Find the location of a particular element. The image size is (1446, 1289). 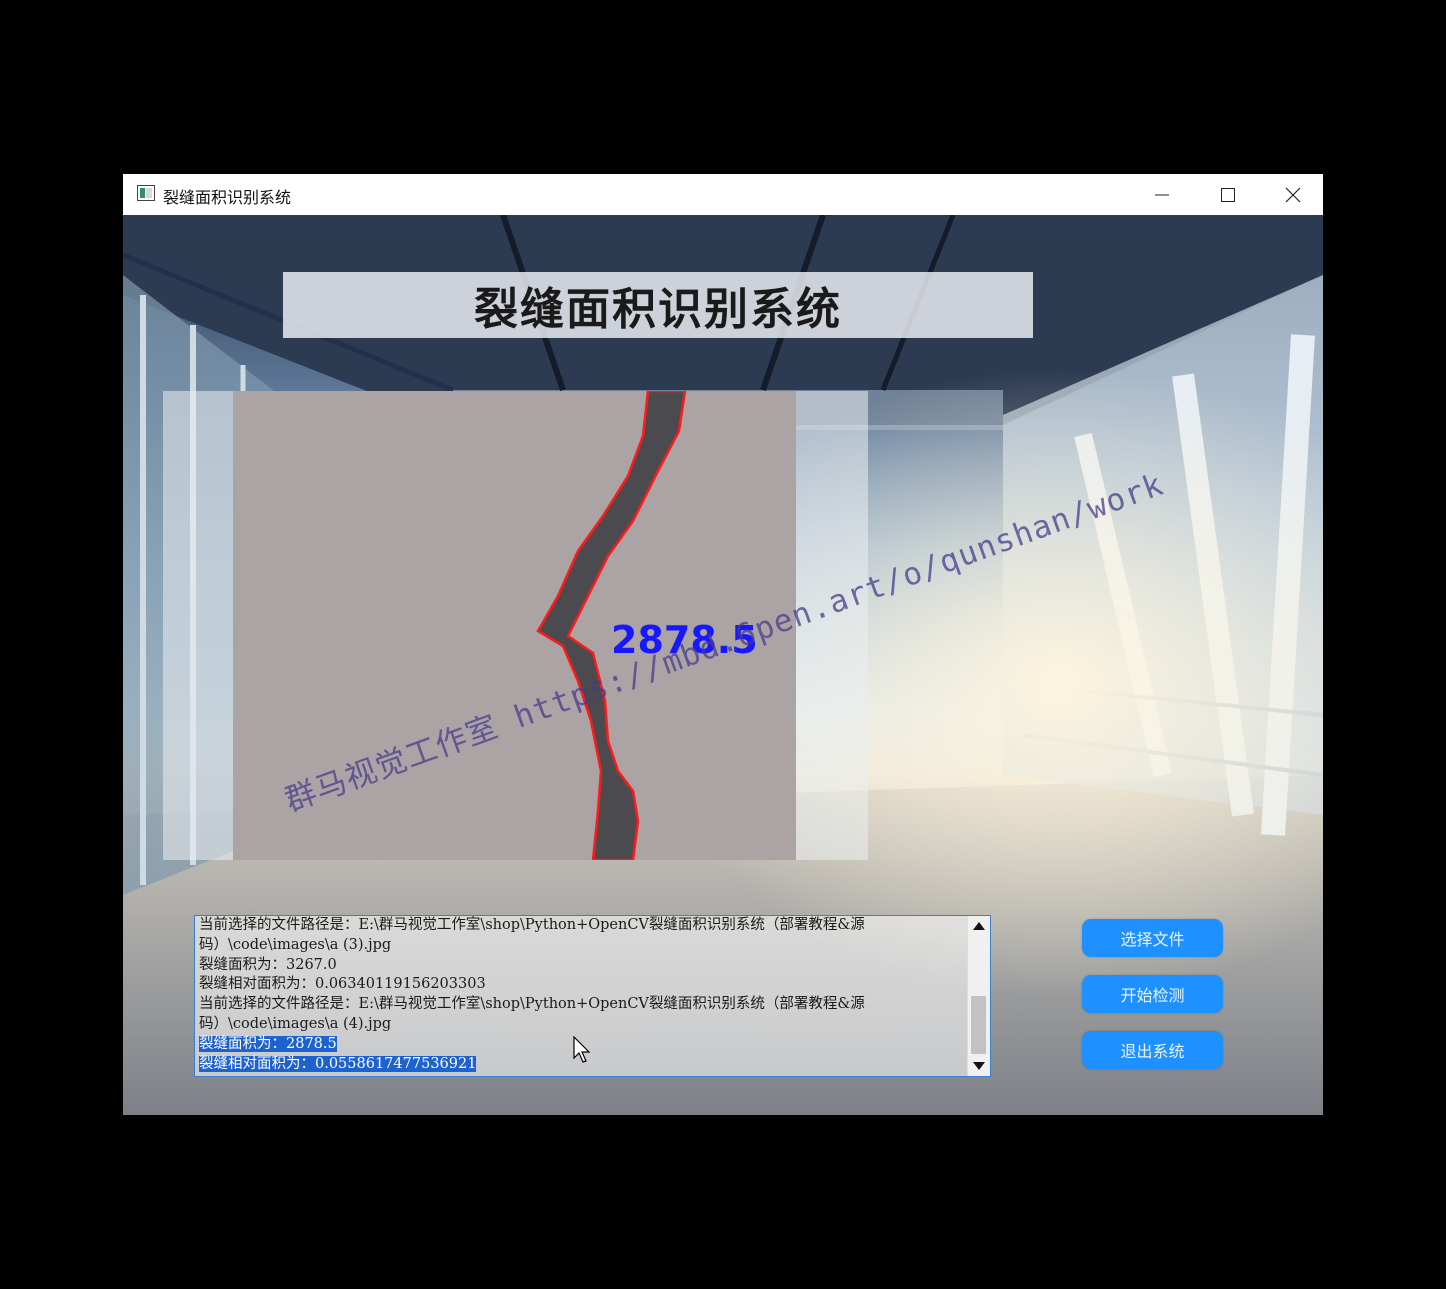

minimize-button is located at coordinates (1162, 194).